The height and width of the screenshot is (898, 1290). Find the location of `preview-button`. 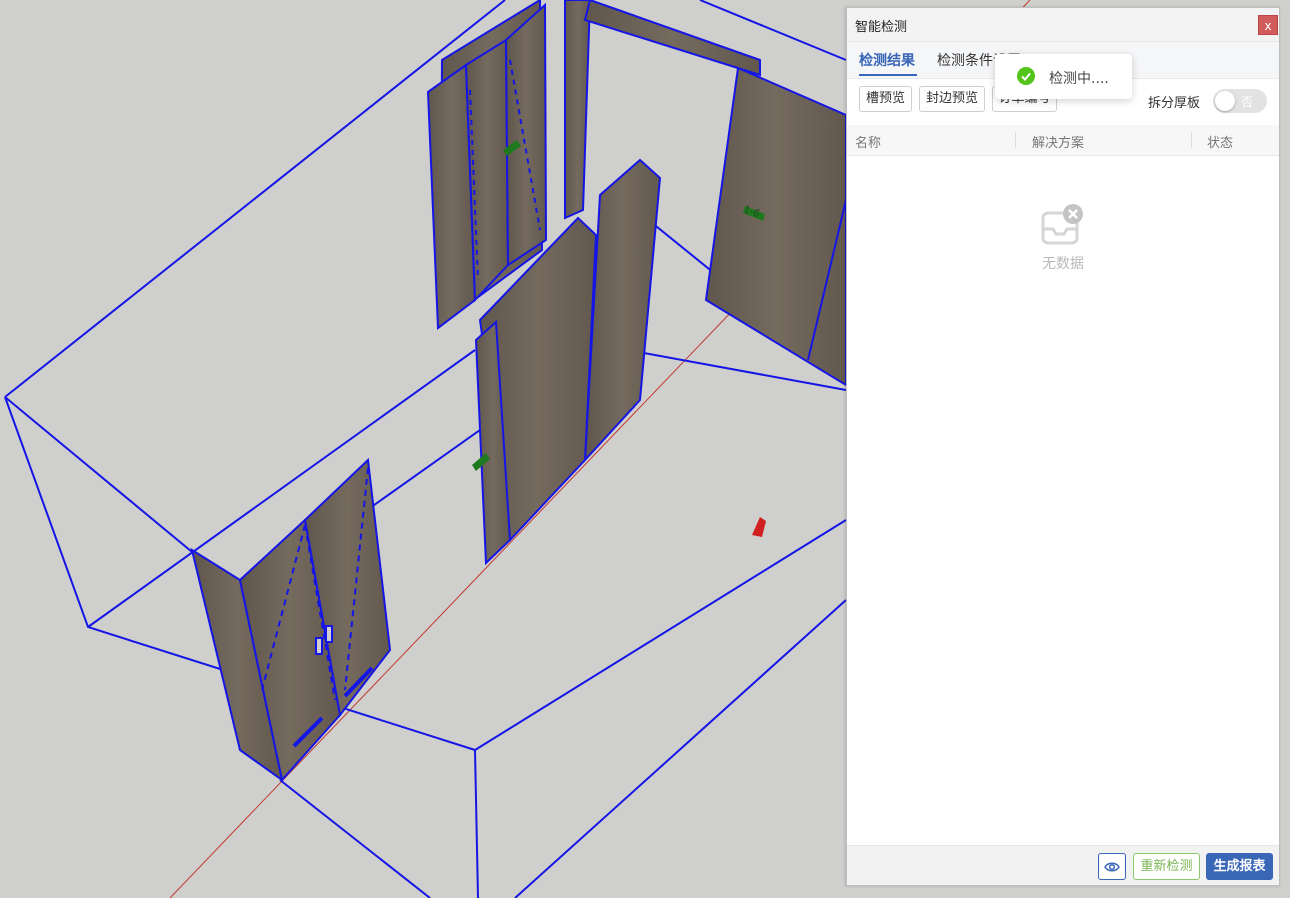

preview-button is located at coordinates (1112, 866).